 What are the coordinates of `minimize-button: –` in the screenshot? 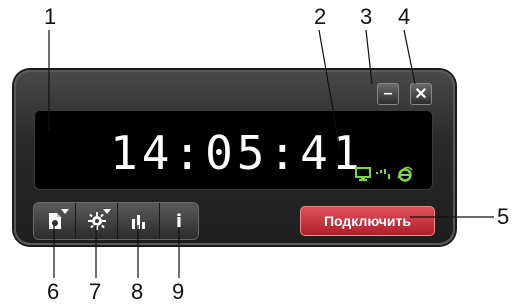 It's located at (388, 94).